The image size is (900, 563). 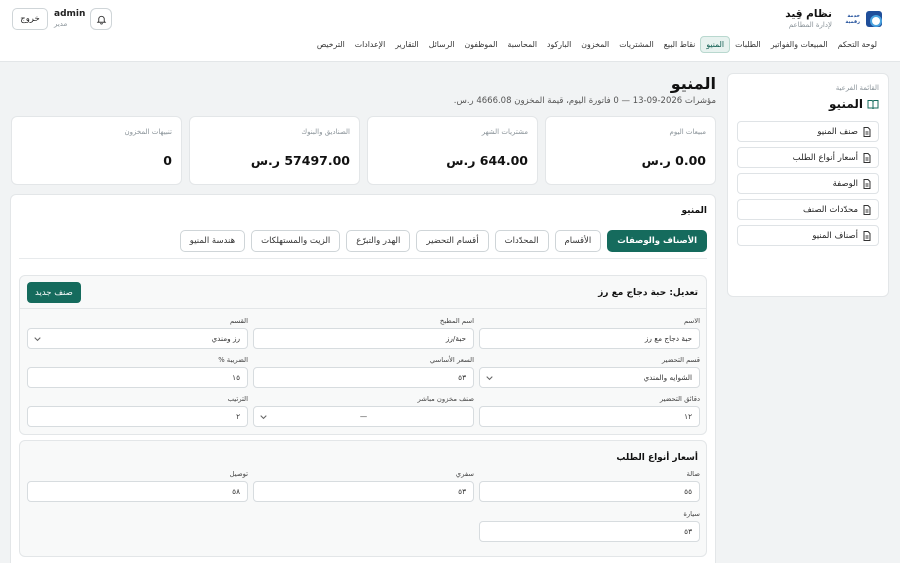 I want to click on tab-menu-engineering: هندسة المنيو, so click(x=212, y=241).